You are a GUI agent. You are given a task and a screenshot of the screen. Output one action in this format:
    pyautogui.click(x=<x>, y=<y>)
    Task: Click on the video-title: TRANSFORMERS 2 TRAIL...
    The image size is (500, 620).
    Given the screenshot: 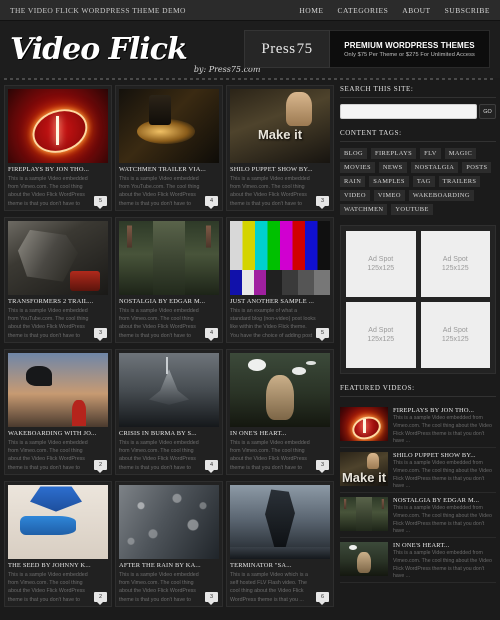 What is the action you would take?
    pyautogui.click(x=58, y=301)
    